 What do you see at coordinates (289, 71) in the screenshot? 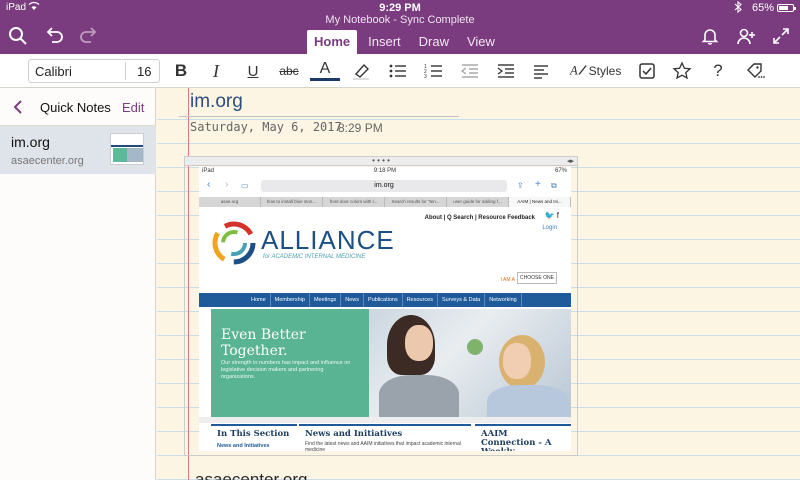
I see `strikethrough-button: abc` at bounding box center [289, 71].